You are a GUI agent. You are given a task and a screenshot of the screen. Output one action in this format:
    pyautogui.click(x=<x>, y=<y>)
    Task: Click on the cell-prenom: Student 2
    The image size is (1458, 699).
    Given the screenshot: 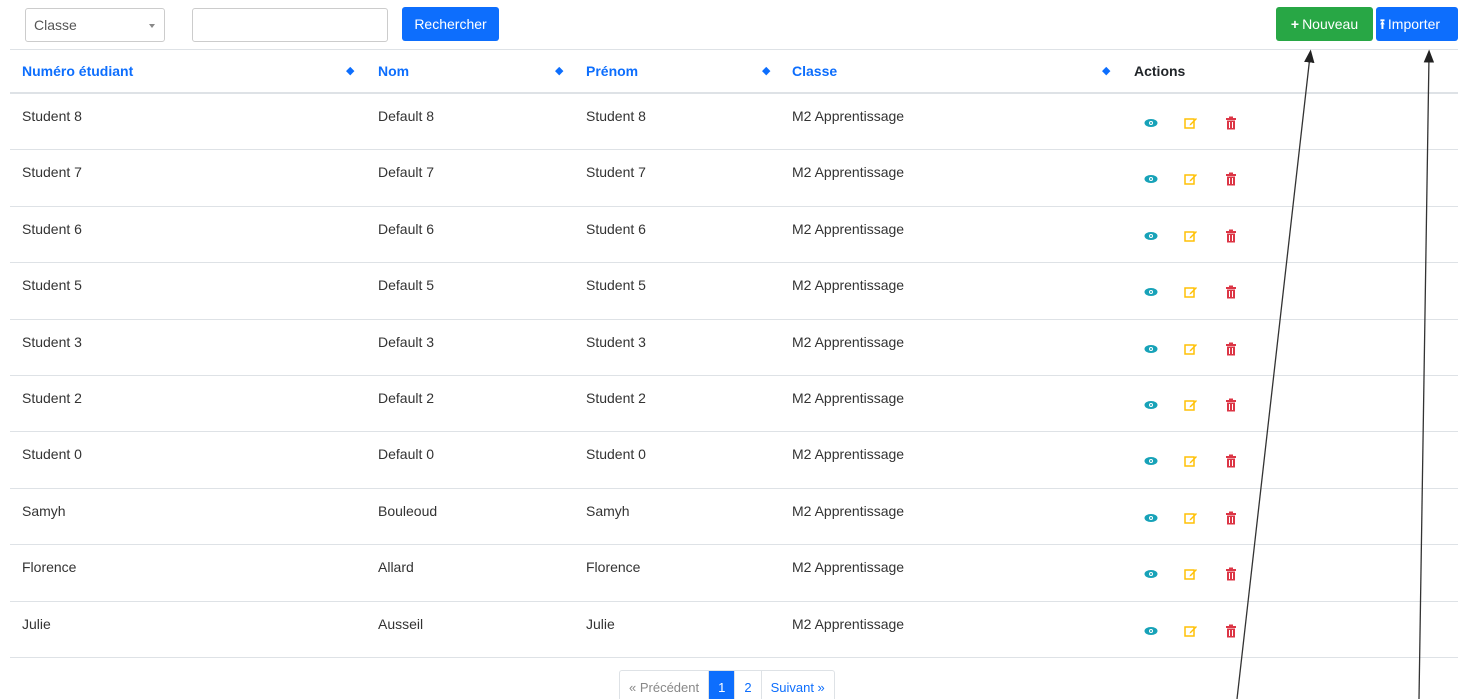 What is the action you would take?
    pyautogui.click(x=616, y=397)
    